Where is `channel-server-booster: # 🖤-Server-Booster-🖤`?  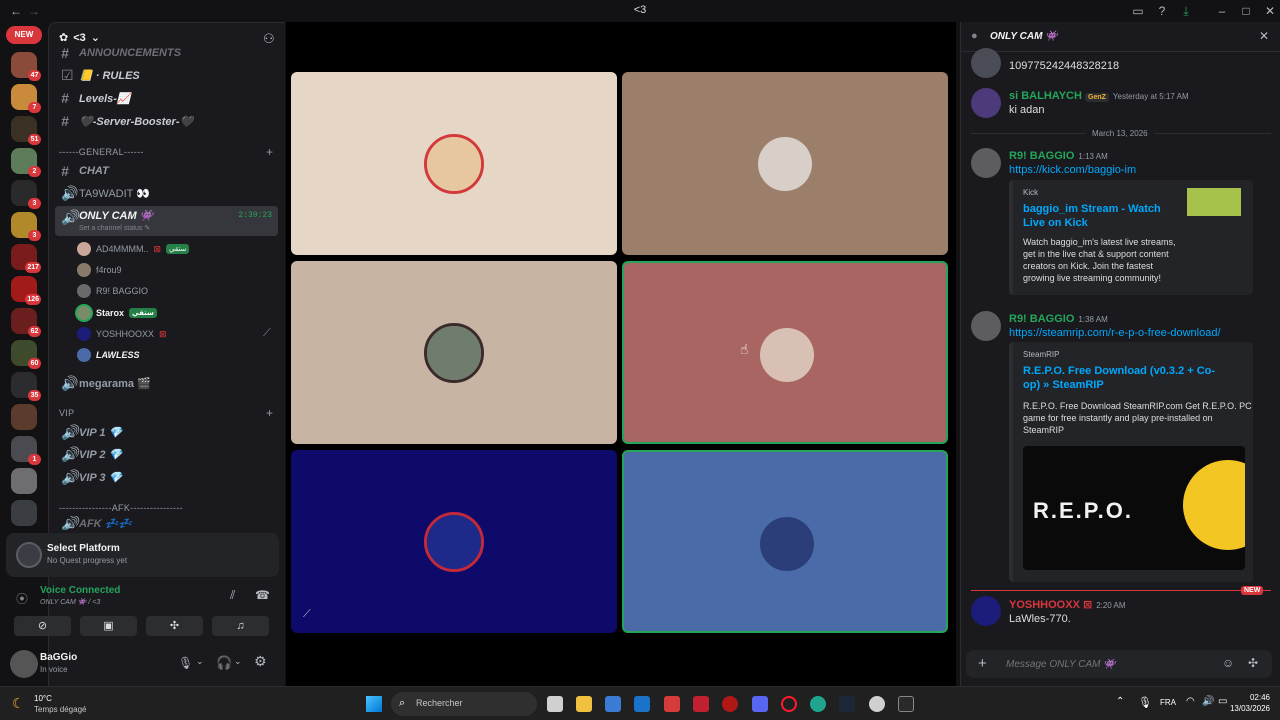
channel-server-booster: # 🖤-Server-Booster-🖤 is located at coordinates (166, 121).